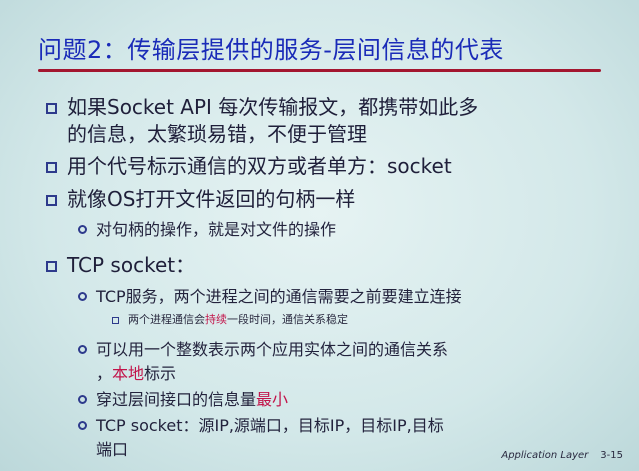 The width and height of the screenshot is (639, 471). I want to click on slide-title: 问题2：传输层提供的服务-层间信息的代表, so click(271, 50).